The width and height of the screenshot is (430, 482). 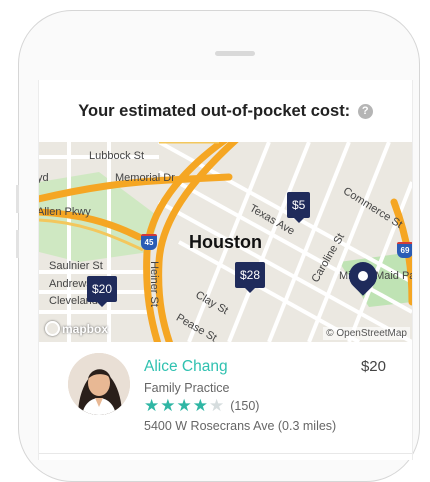 I want to click on review-count: (150), so click(x=245, y=406).